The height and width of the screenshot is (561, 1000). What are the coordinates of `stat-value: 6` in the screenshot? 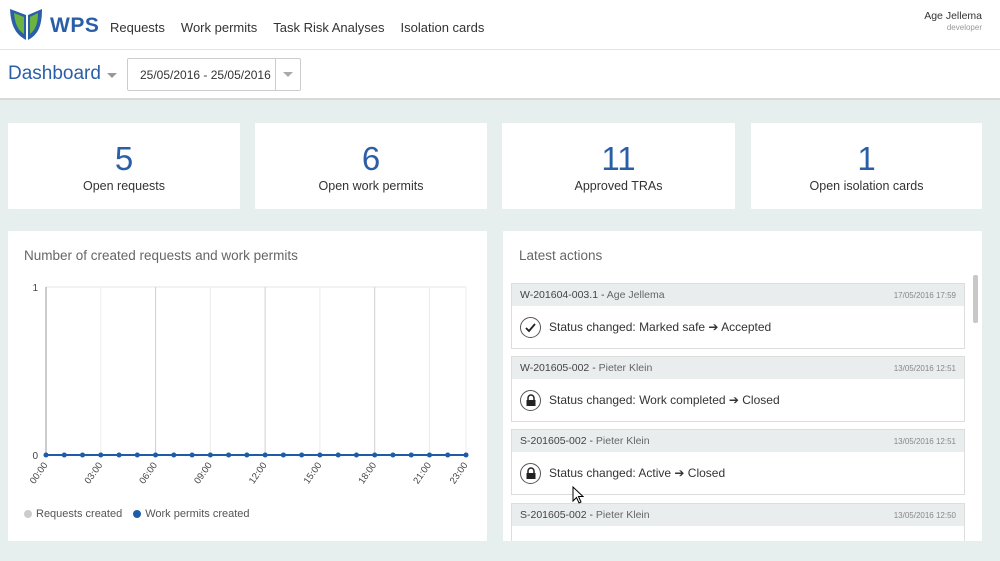 It's located at (371, 158).